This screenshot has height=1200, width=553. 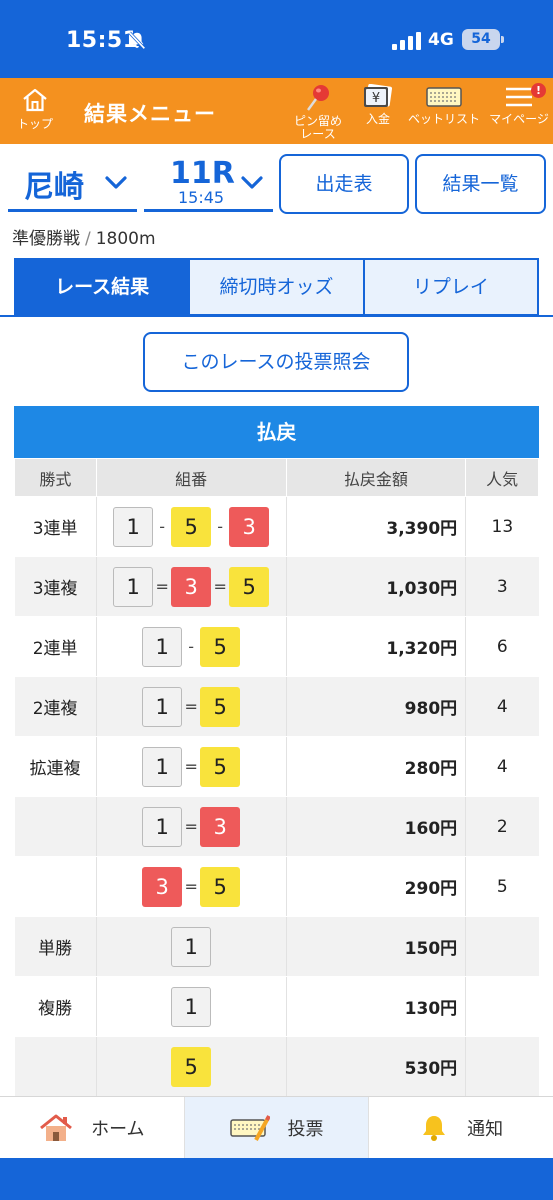 I want to click on header-payout-amount: 払戻金額, so click(x=376, y=477).